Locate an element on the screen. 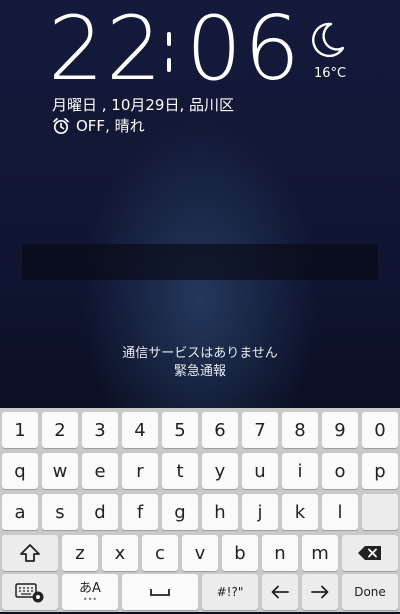 This screenshot has width=400, height=614. alarm-clock-icon is located at coordinates (61, 126).